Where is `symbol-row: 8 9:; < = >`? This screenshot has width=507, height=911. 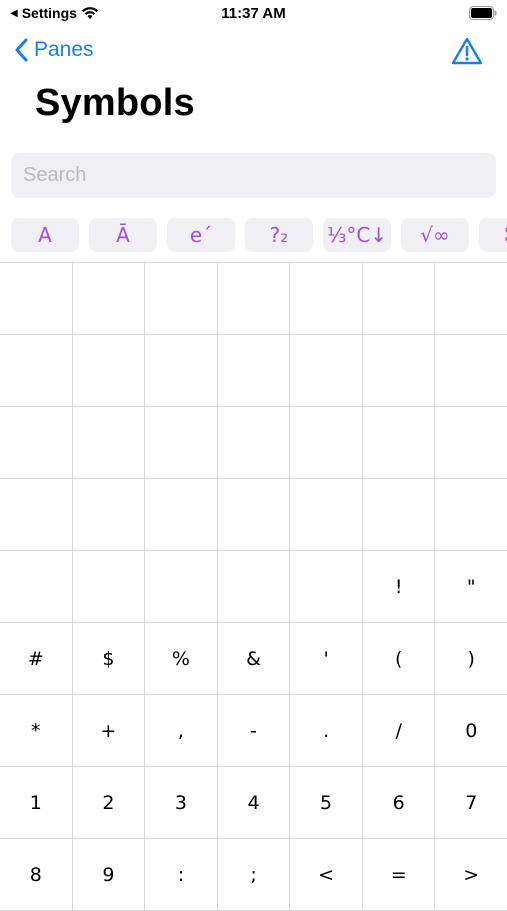
symbol-row: 8 9:; < = > is located at coordinates (253, 875).